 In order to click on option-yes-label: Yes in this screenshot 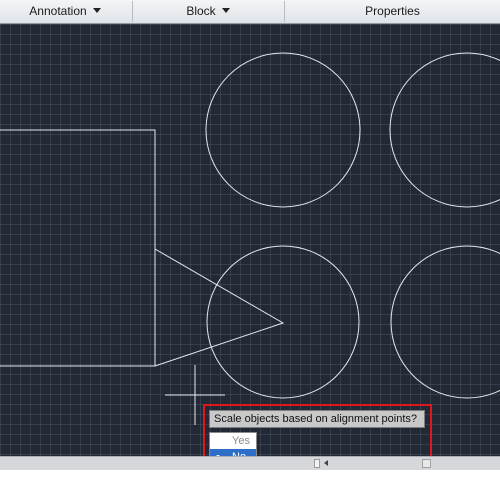, I will do `click(241, 441)`.